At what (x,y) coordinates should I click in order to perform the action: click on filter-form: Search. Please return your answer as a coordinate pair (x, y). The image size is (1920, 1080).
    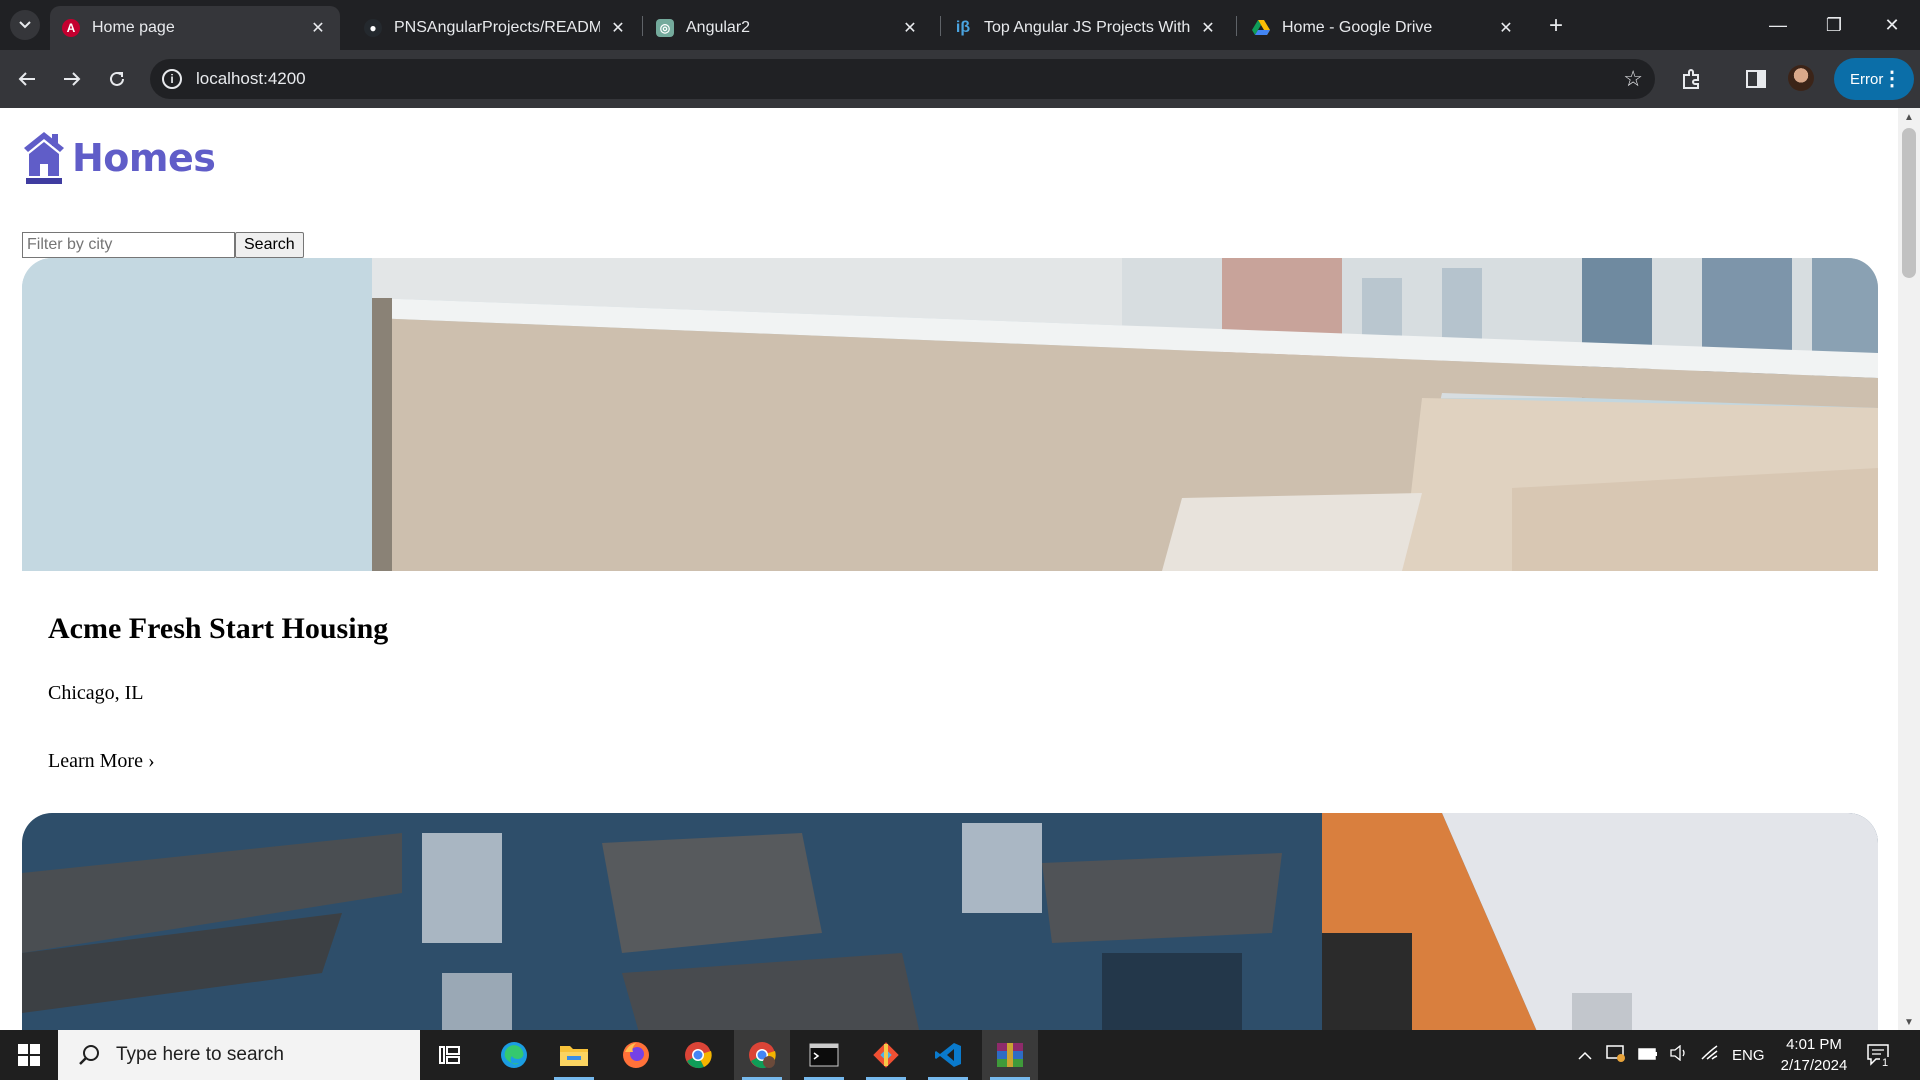
    Looking at the image, I should click on (163, 245).